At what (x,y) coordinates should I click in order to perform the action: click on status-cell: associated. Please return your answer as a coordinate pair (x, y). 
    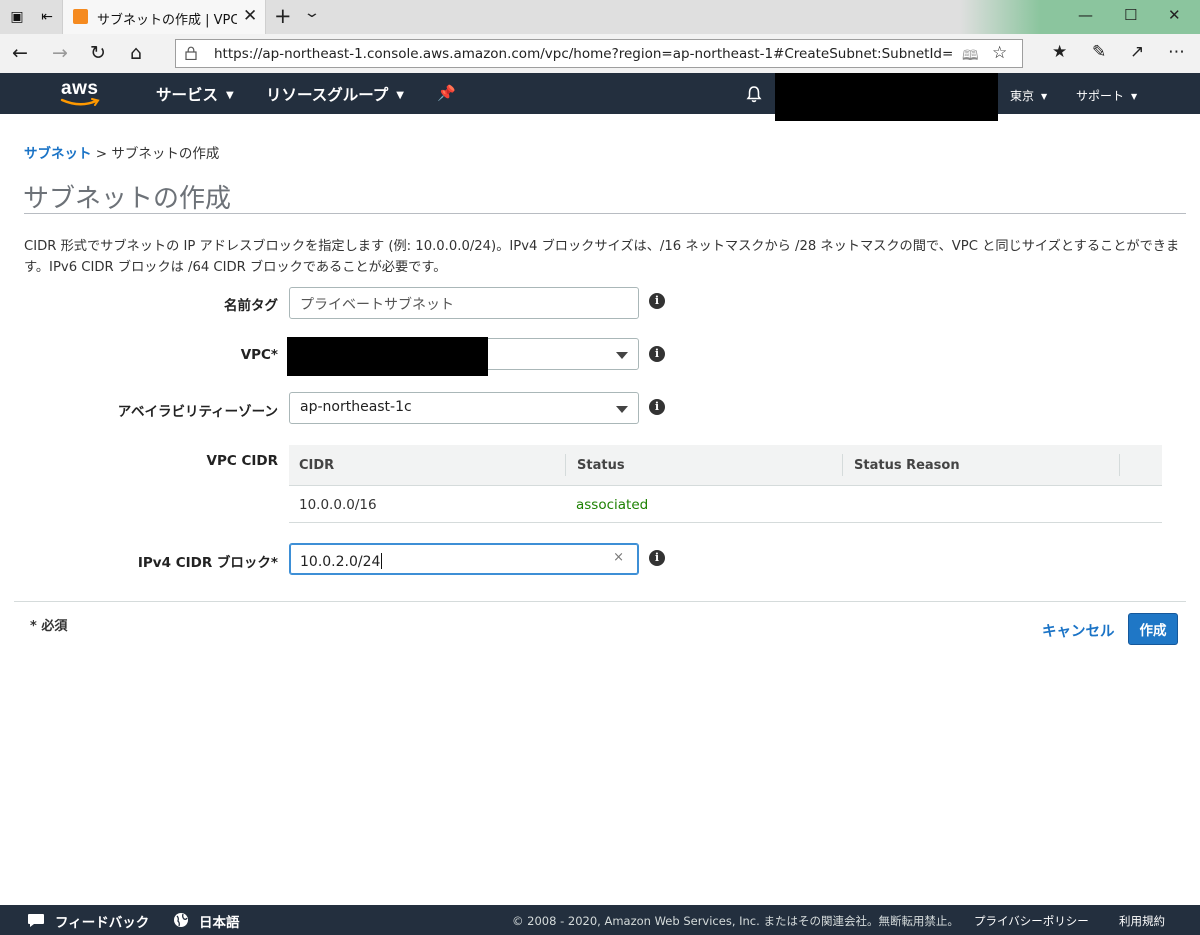
    Looking at the image, I should click on (612, 505).